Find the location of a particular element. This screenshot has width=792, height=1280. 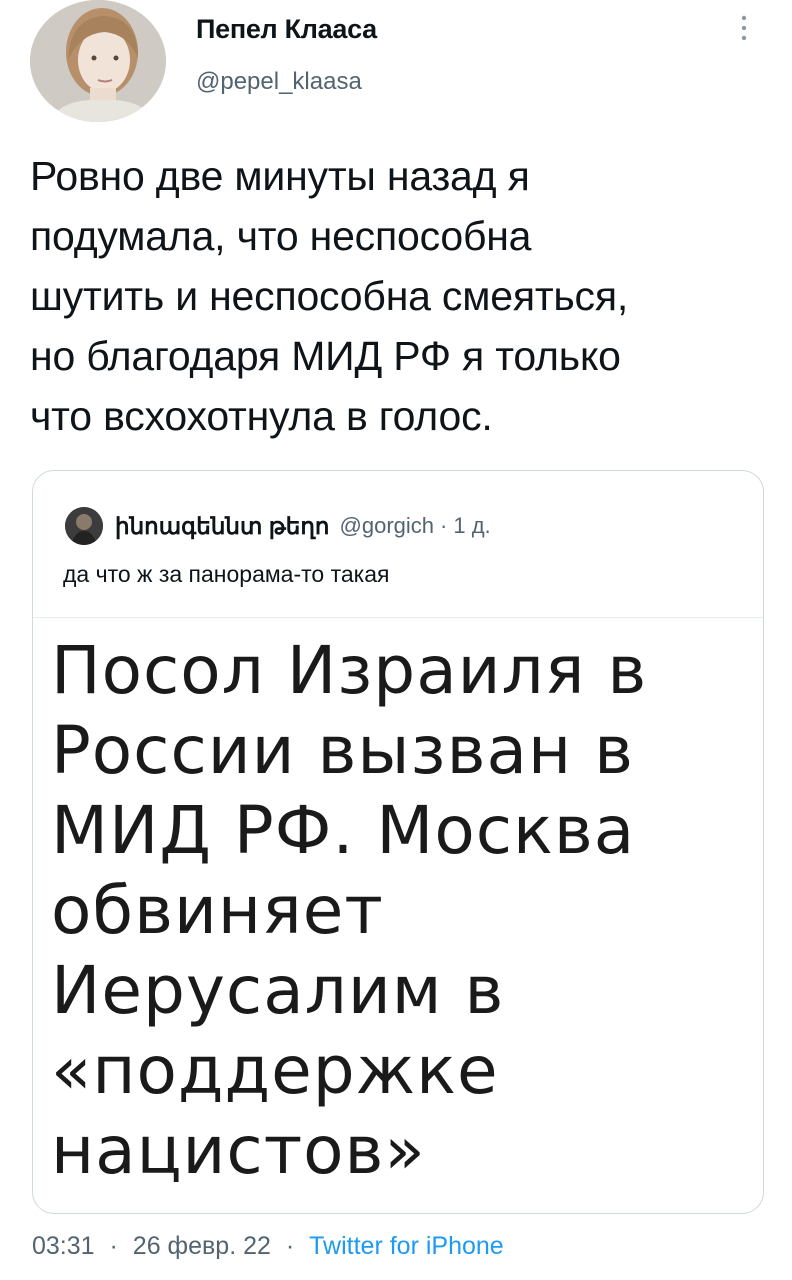

quote-author-handle: @gorgich is located at coordinates (387, 525).